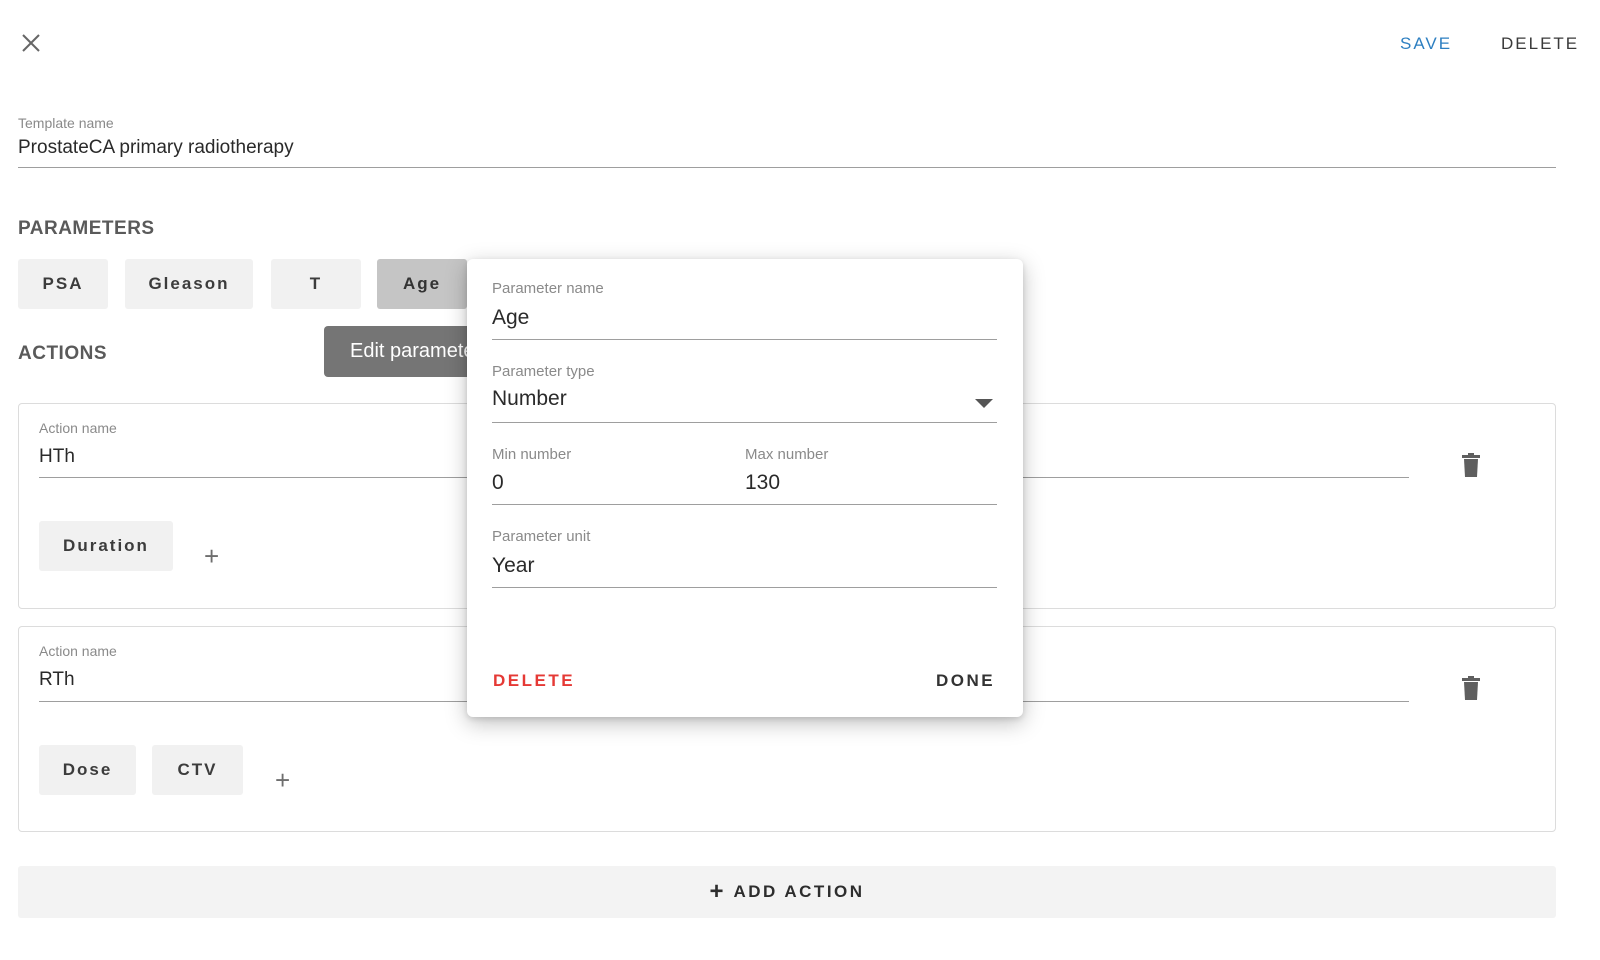 This screenshot has height=960, width=1600. I want to click on actions-title: ACTIONS, so click(62, 353).